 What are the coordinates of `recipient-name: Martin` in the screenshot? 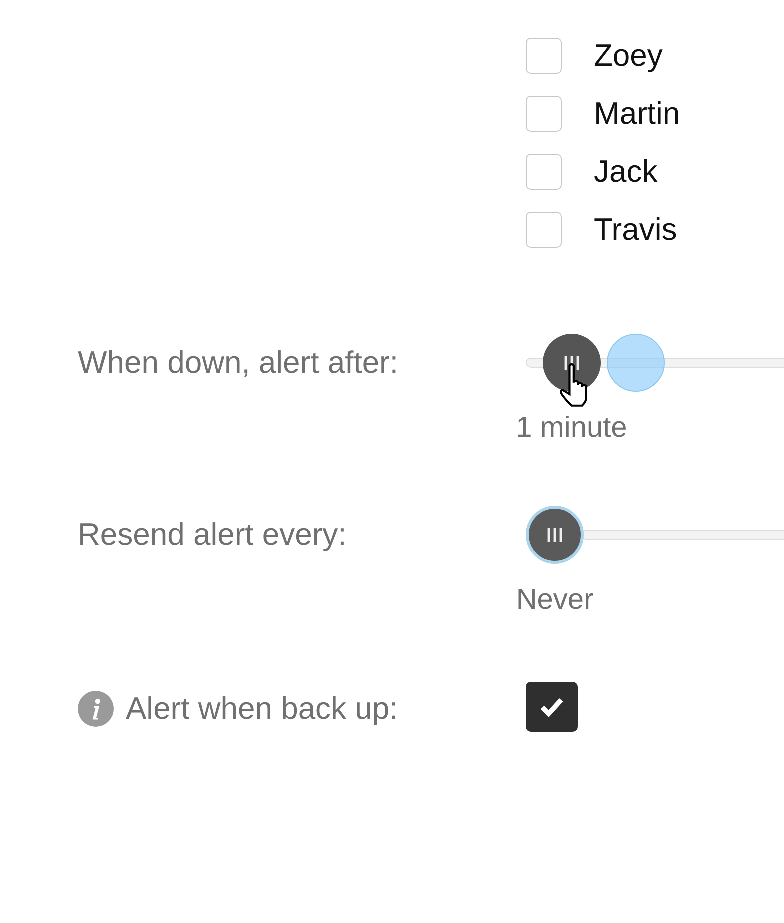 It's located at (637, 114).